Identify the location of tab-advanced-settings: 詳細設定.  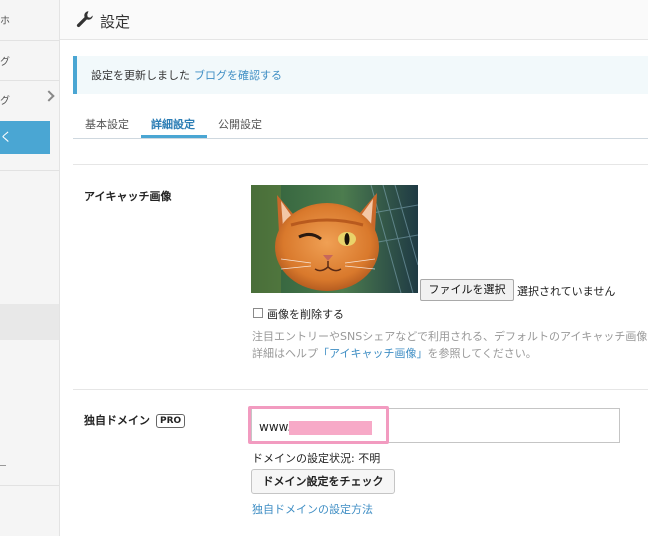
(173, 124).